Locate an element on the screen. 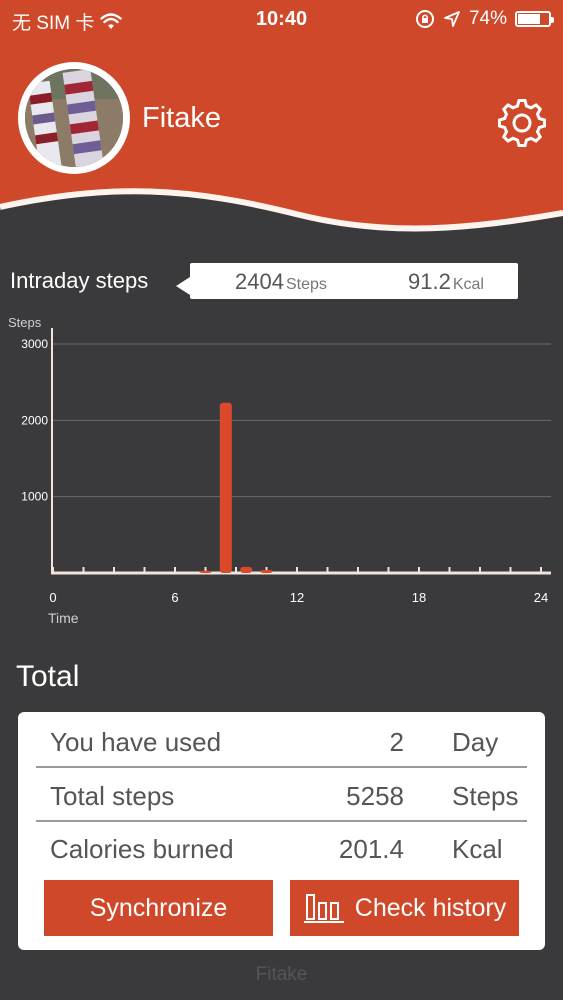 The width and height of the screenshot is (563, 1000). total-title: Total is located at coordinates (48, 676).